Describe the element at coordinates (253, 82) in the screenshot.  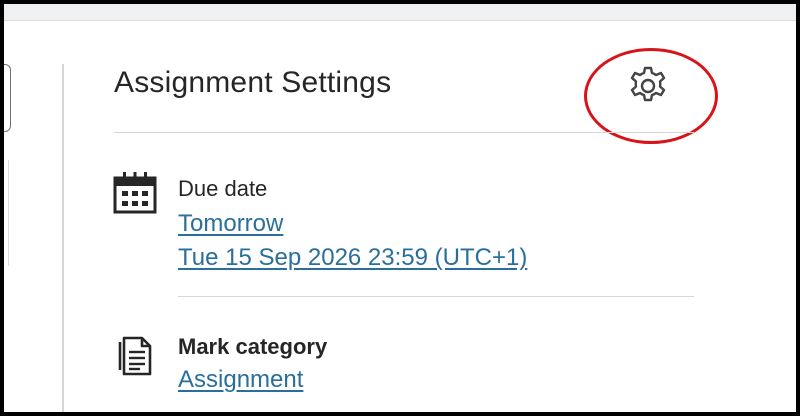
I see `page-title: Assignment Settings` at that location.